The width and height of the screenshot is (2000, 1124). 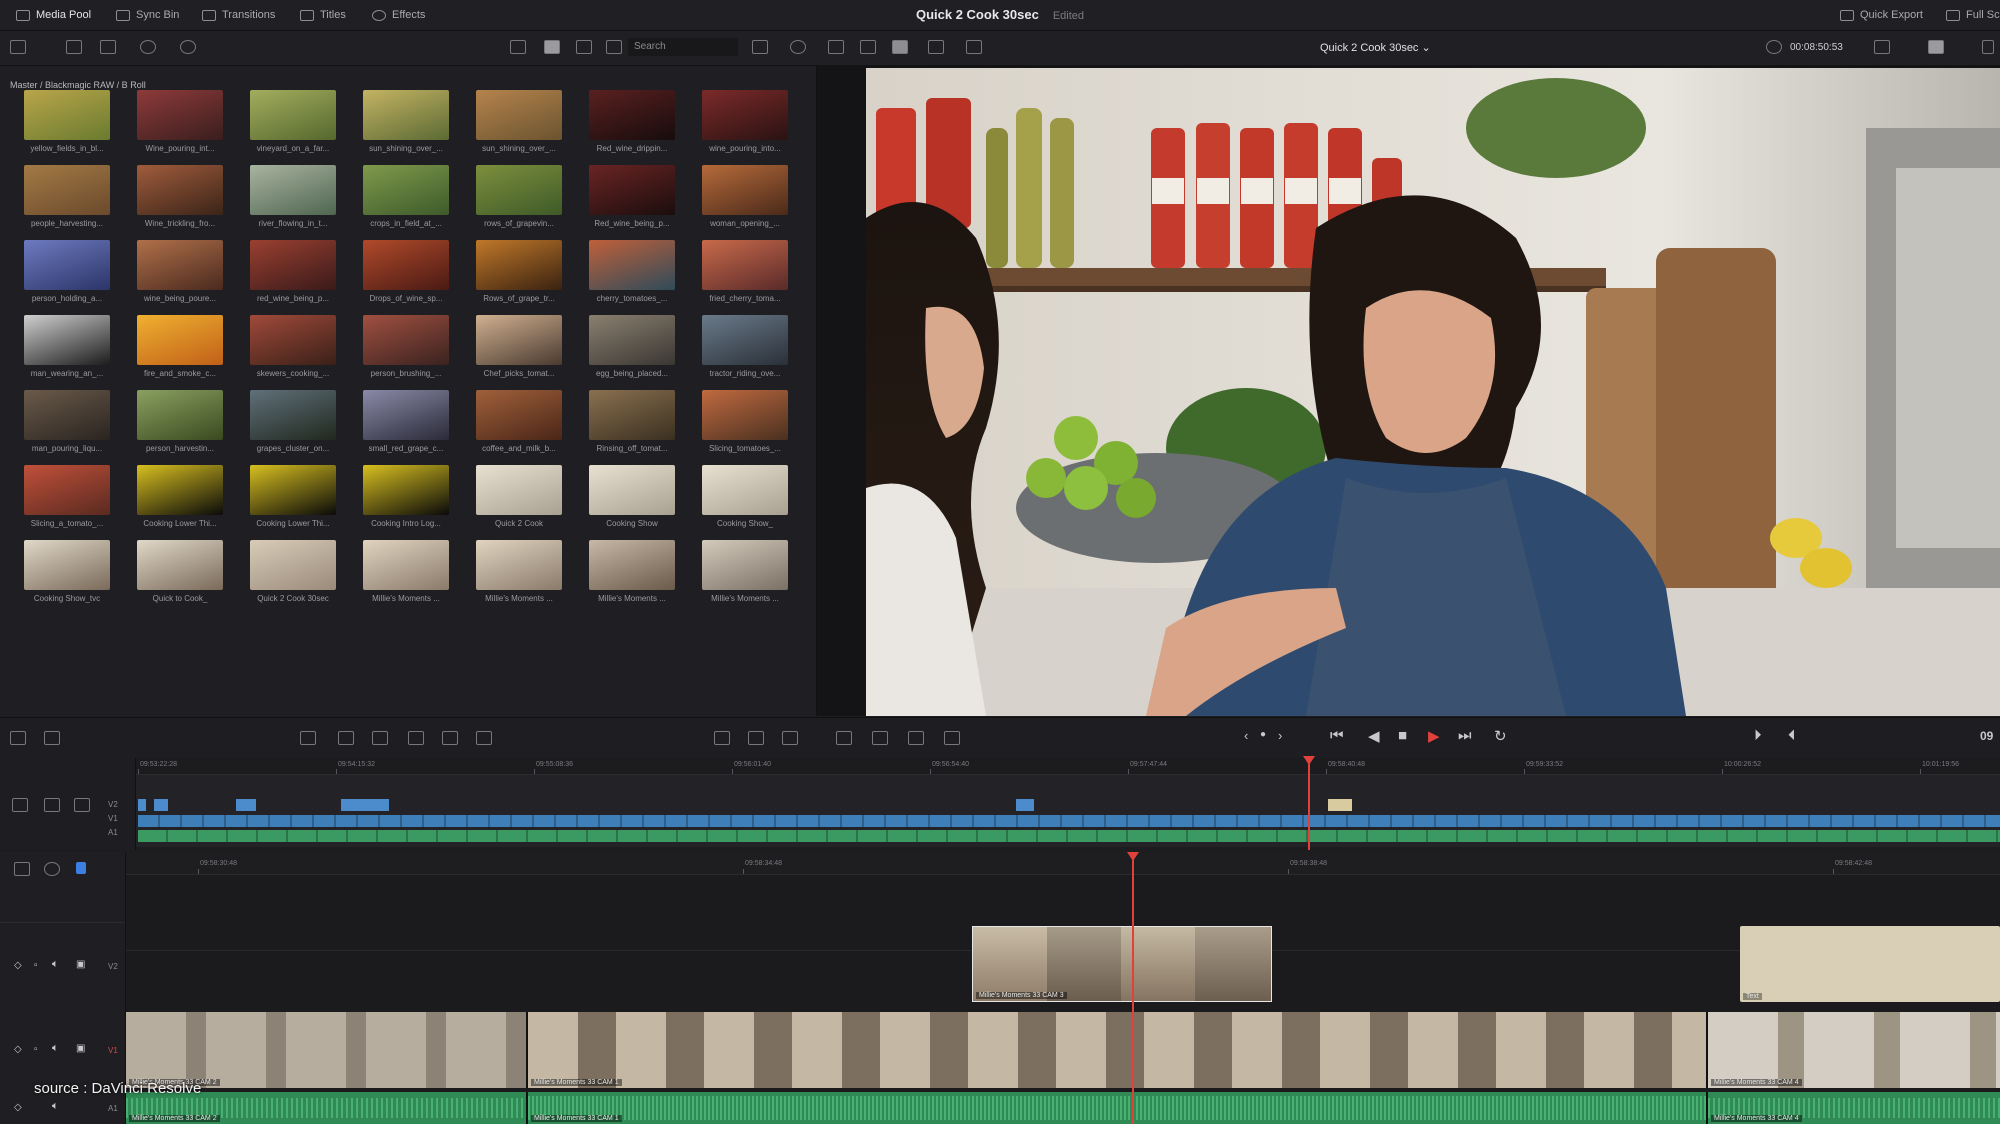 What do you see at coordinates (868, 47) in the screenshot?
I see `viewer-mode-2-icon` at bounding box center [868, 47].